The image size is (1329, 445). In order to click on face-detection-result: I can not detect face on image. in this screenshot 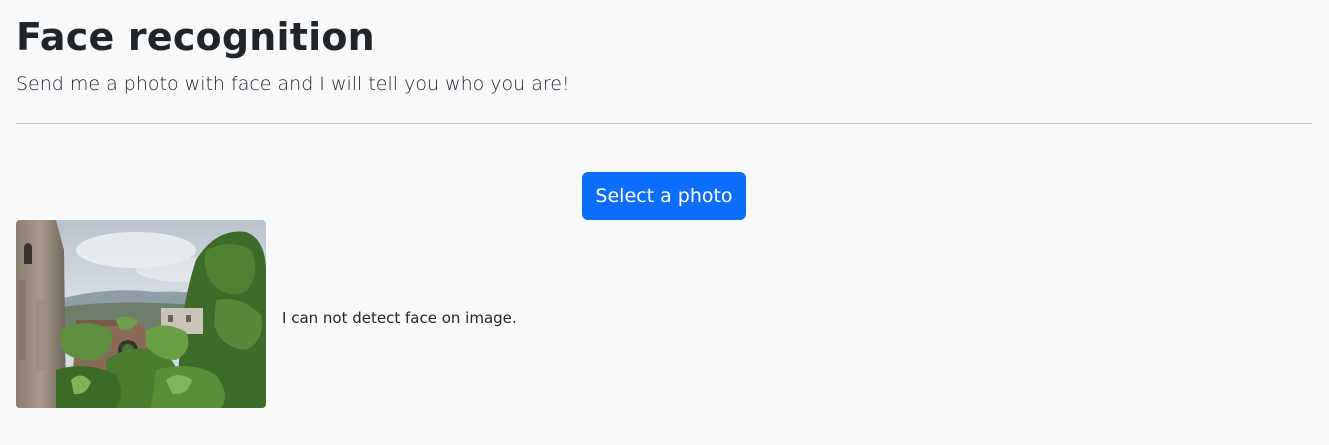, I will do `click(399, 318)`.